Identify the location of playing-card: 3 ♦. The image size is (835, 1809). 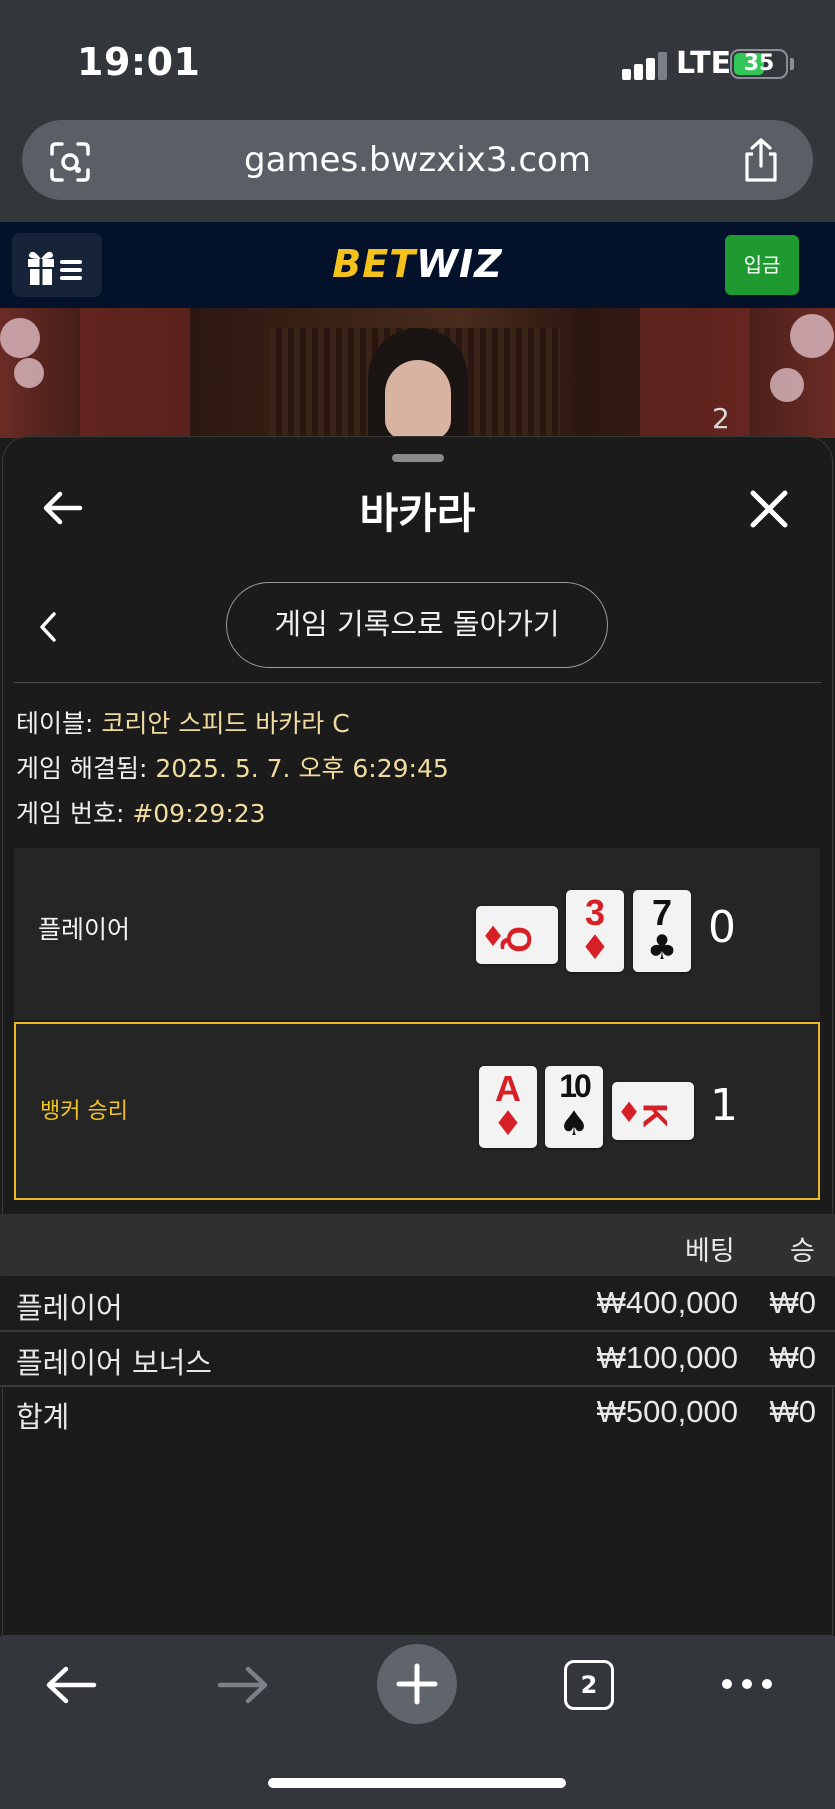
(595, 931).